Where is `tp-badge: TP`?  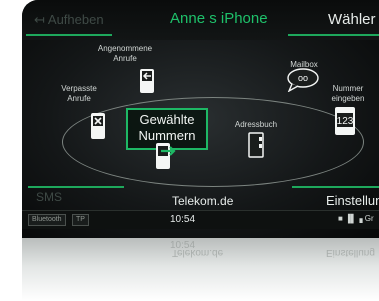 tp-badge: TP is located at coordinates (80, 220).